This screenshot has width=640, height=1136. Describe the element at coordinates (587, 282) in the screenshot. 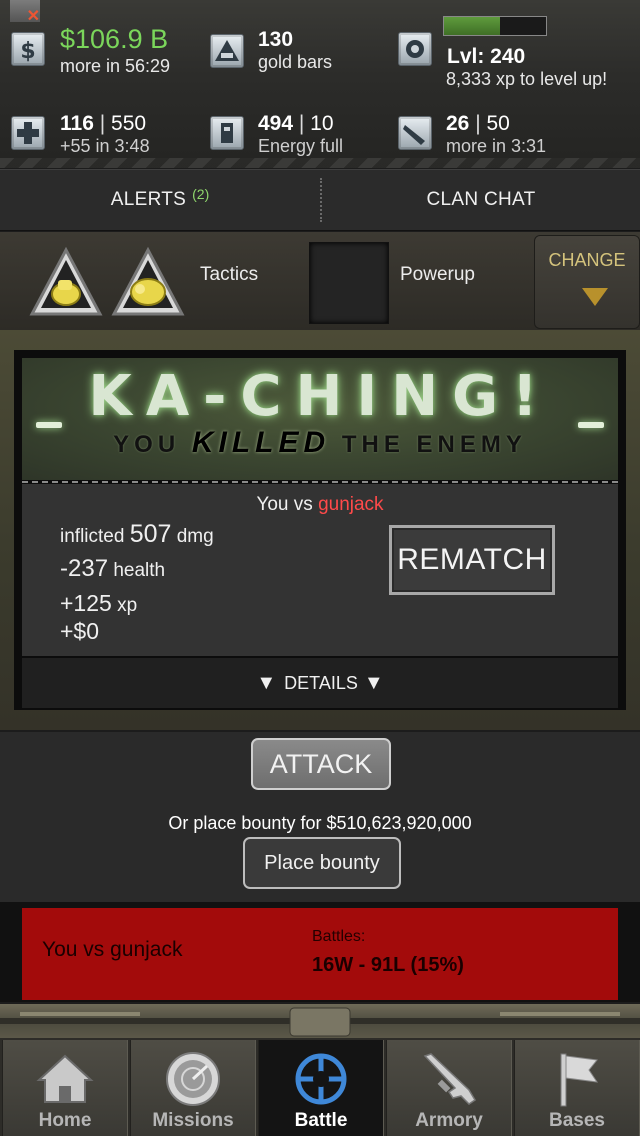

I see `change-loadout-button: CHANGE` at that location.